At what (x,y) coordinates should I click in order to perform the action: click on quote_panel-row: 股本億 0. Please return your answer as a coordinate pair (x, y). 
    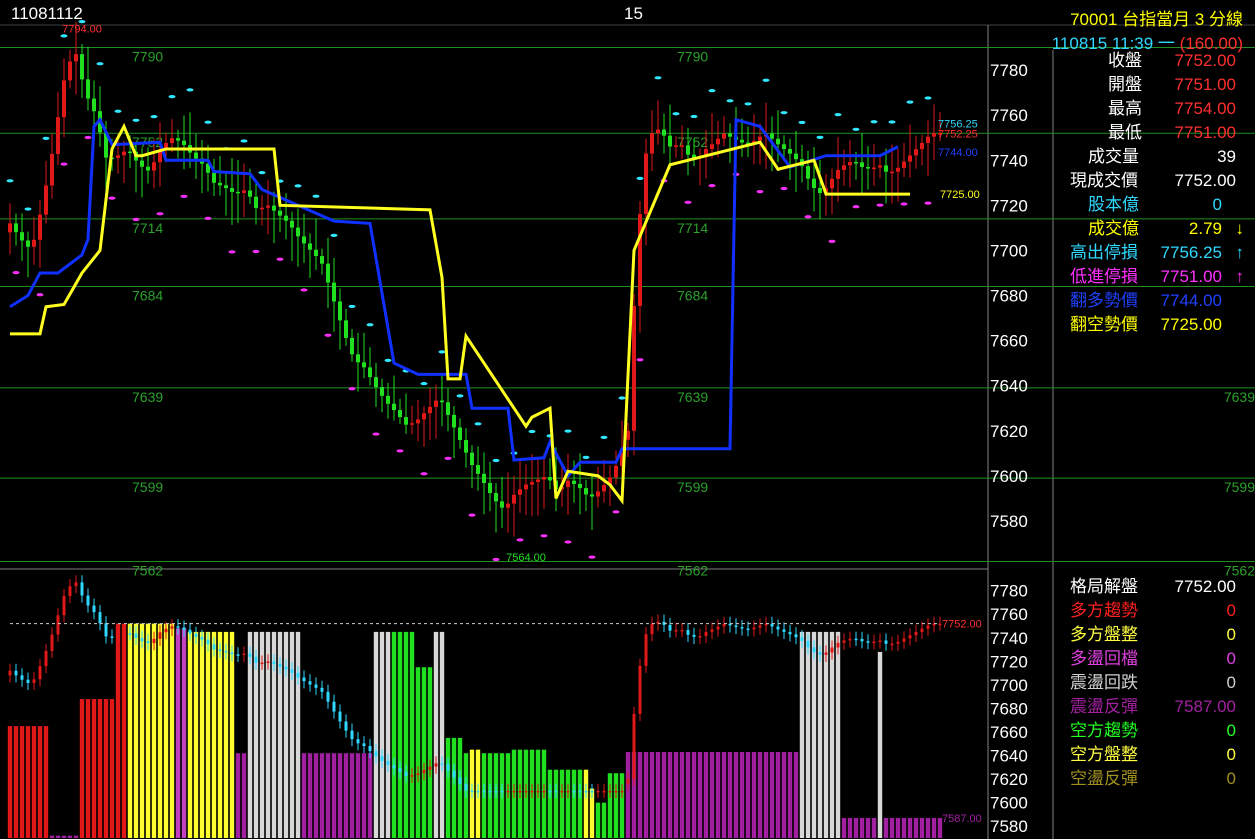
    Looking at the image, I should click on (1153, 205).